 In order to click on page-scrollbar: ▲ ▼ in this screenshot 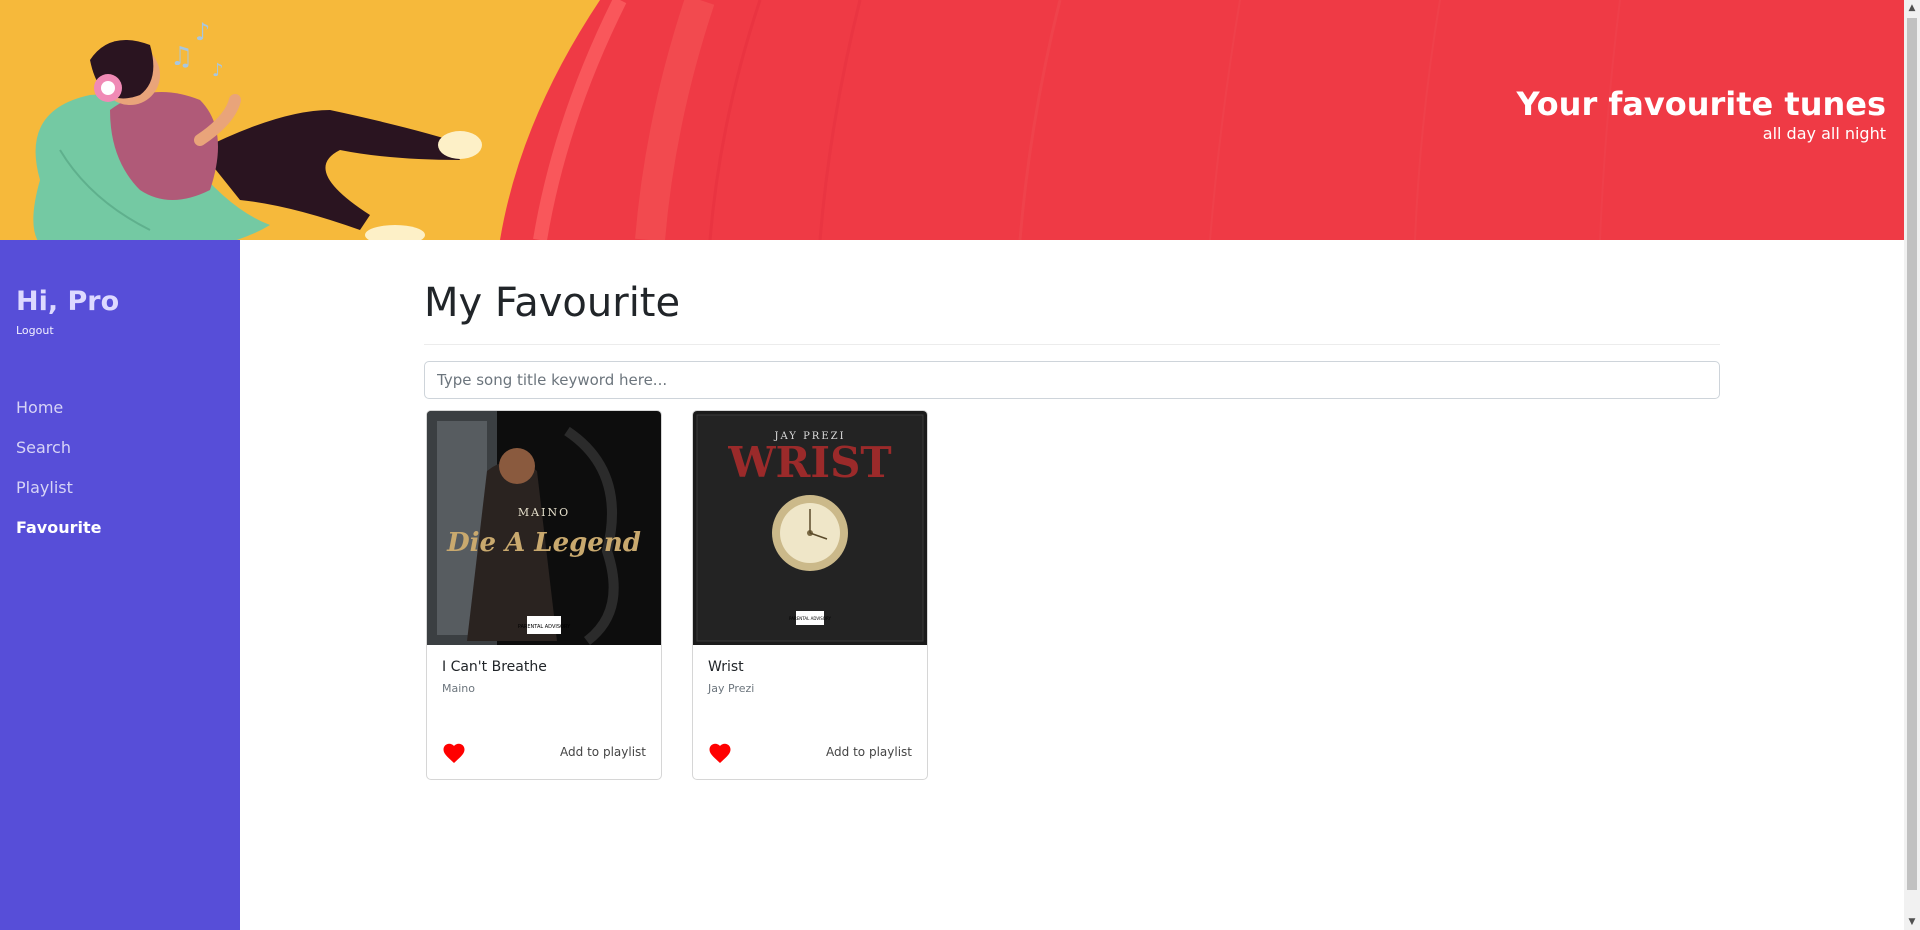, I will do `click(1912, 465)`.